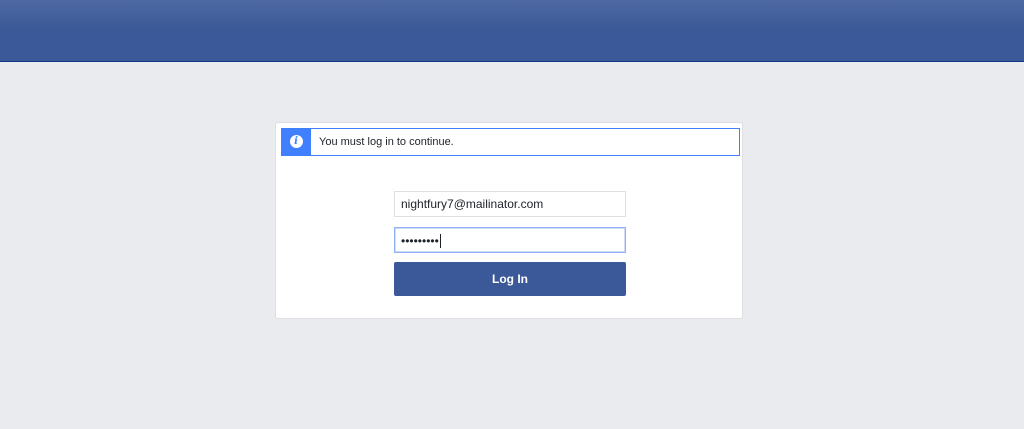 This screenshot has height=429, width=1024. Describe the element at coordinates (510, 240) in the screenshot. I see `password-field: •••••••••` at that location.